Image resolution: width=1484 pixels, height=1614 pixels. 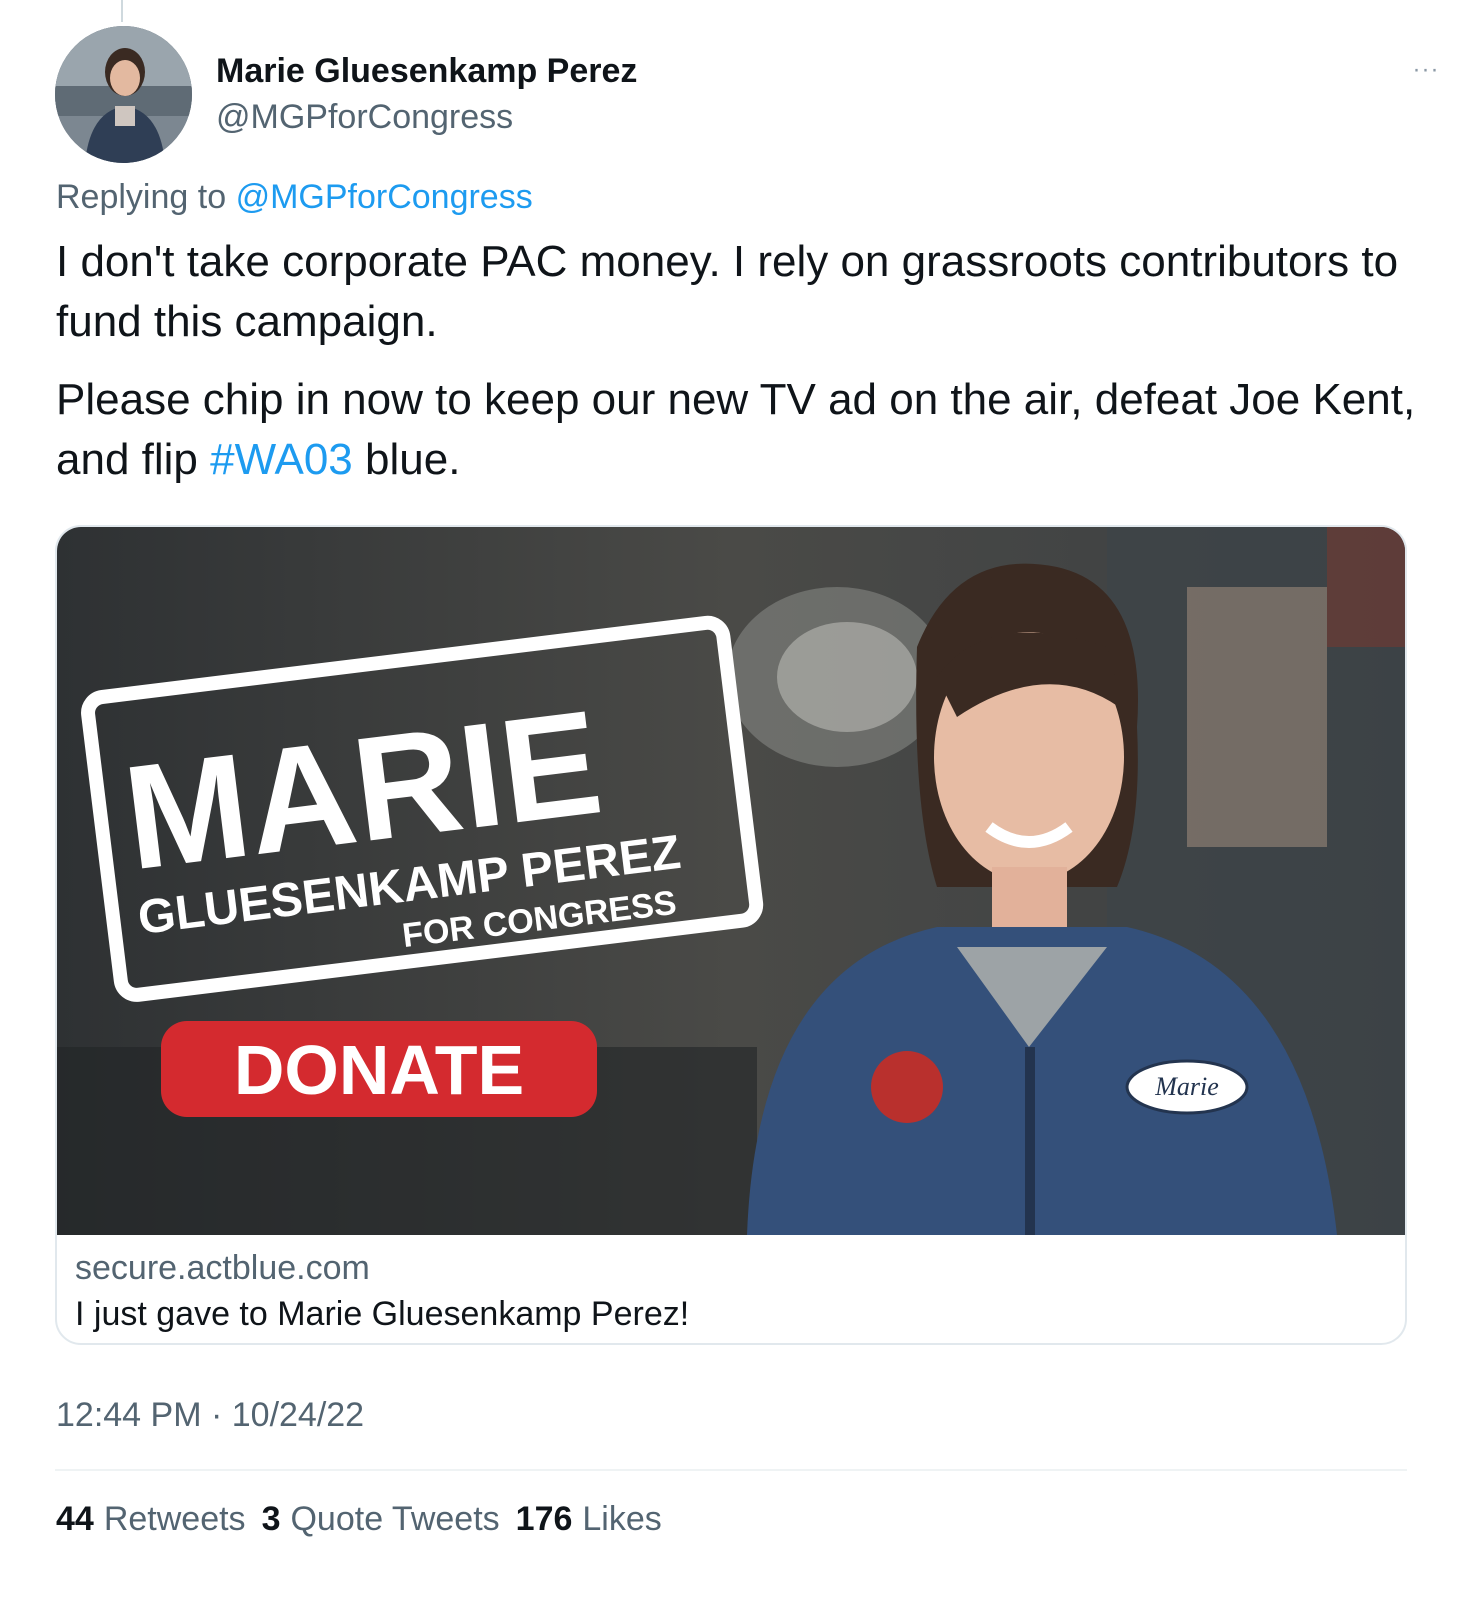 I want to click on card-domain: secure.actblue.com, so click(x=222, y=1268).